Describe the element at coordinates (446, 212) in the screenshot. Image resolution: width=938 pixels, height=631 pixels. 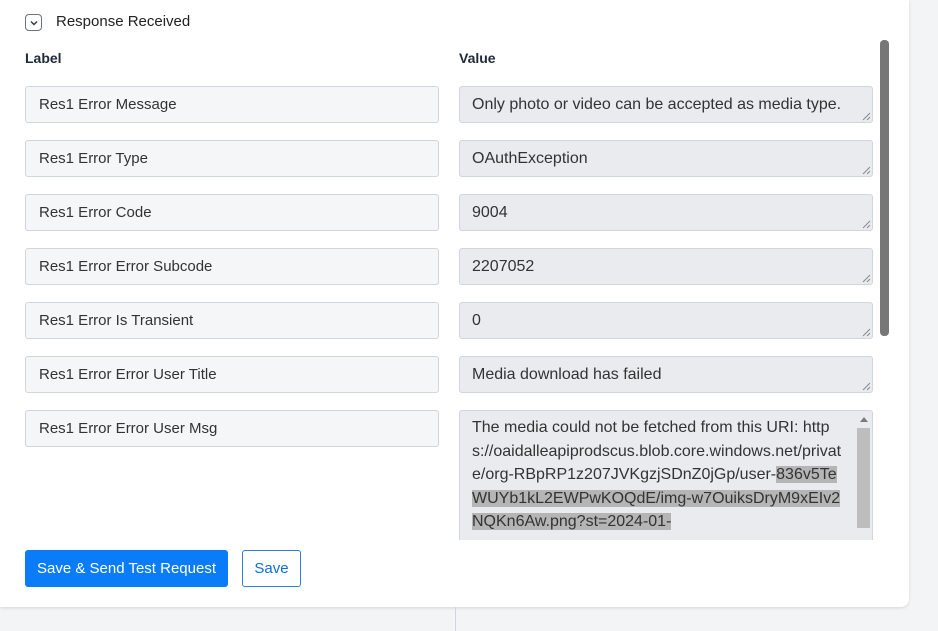
I see `field-row: Res1 Error Code 9004` at that location.